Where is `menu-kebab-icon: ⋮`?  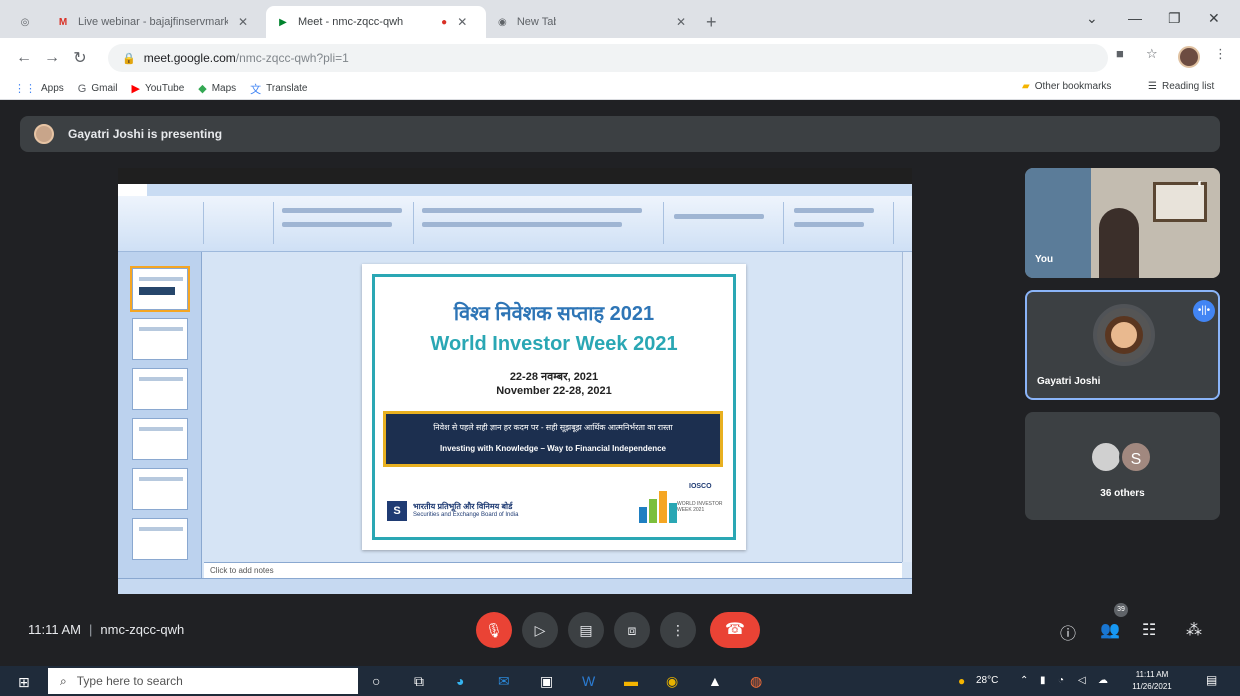
menu-kebab-icon: ⋮ is located at coordinates (1220, 54).